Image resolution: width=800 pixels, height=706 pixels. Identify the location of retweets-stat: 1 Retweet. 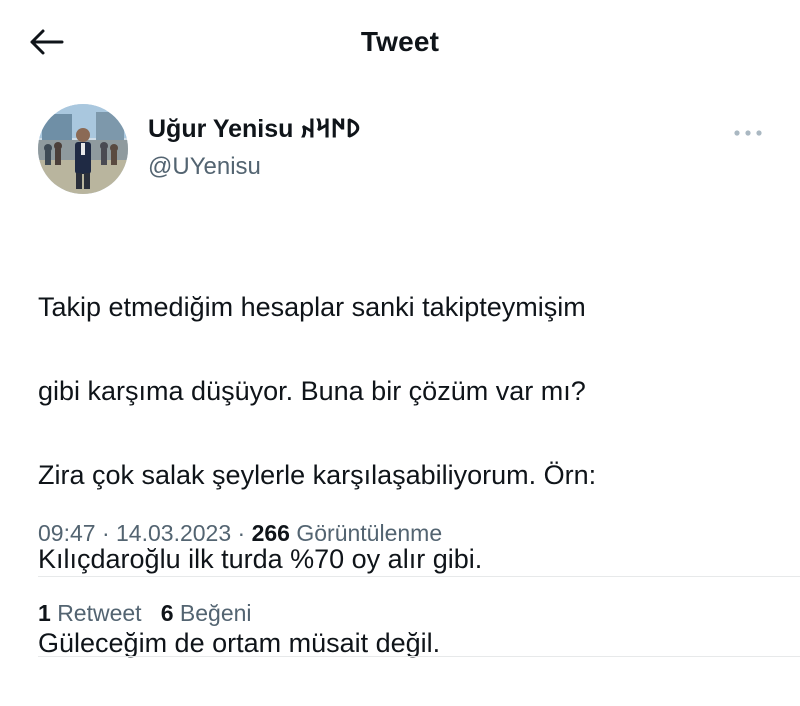
(93, 613).